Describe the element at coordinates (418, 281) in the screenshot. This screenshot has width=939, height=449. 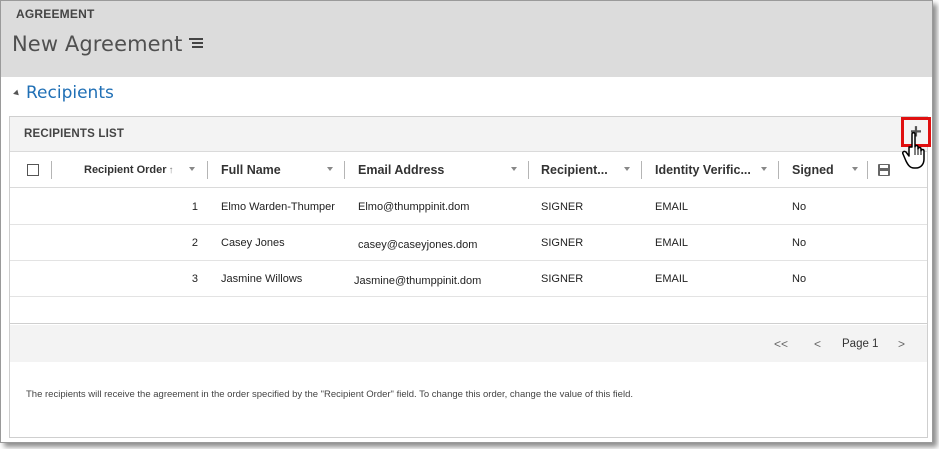
I see `cell-email: Jasmine@thumppinit.dom` at that location.